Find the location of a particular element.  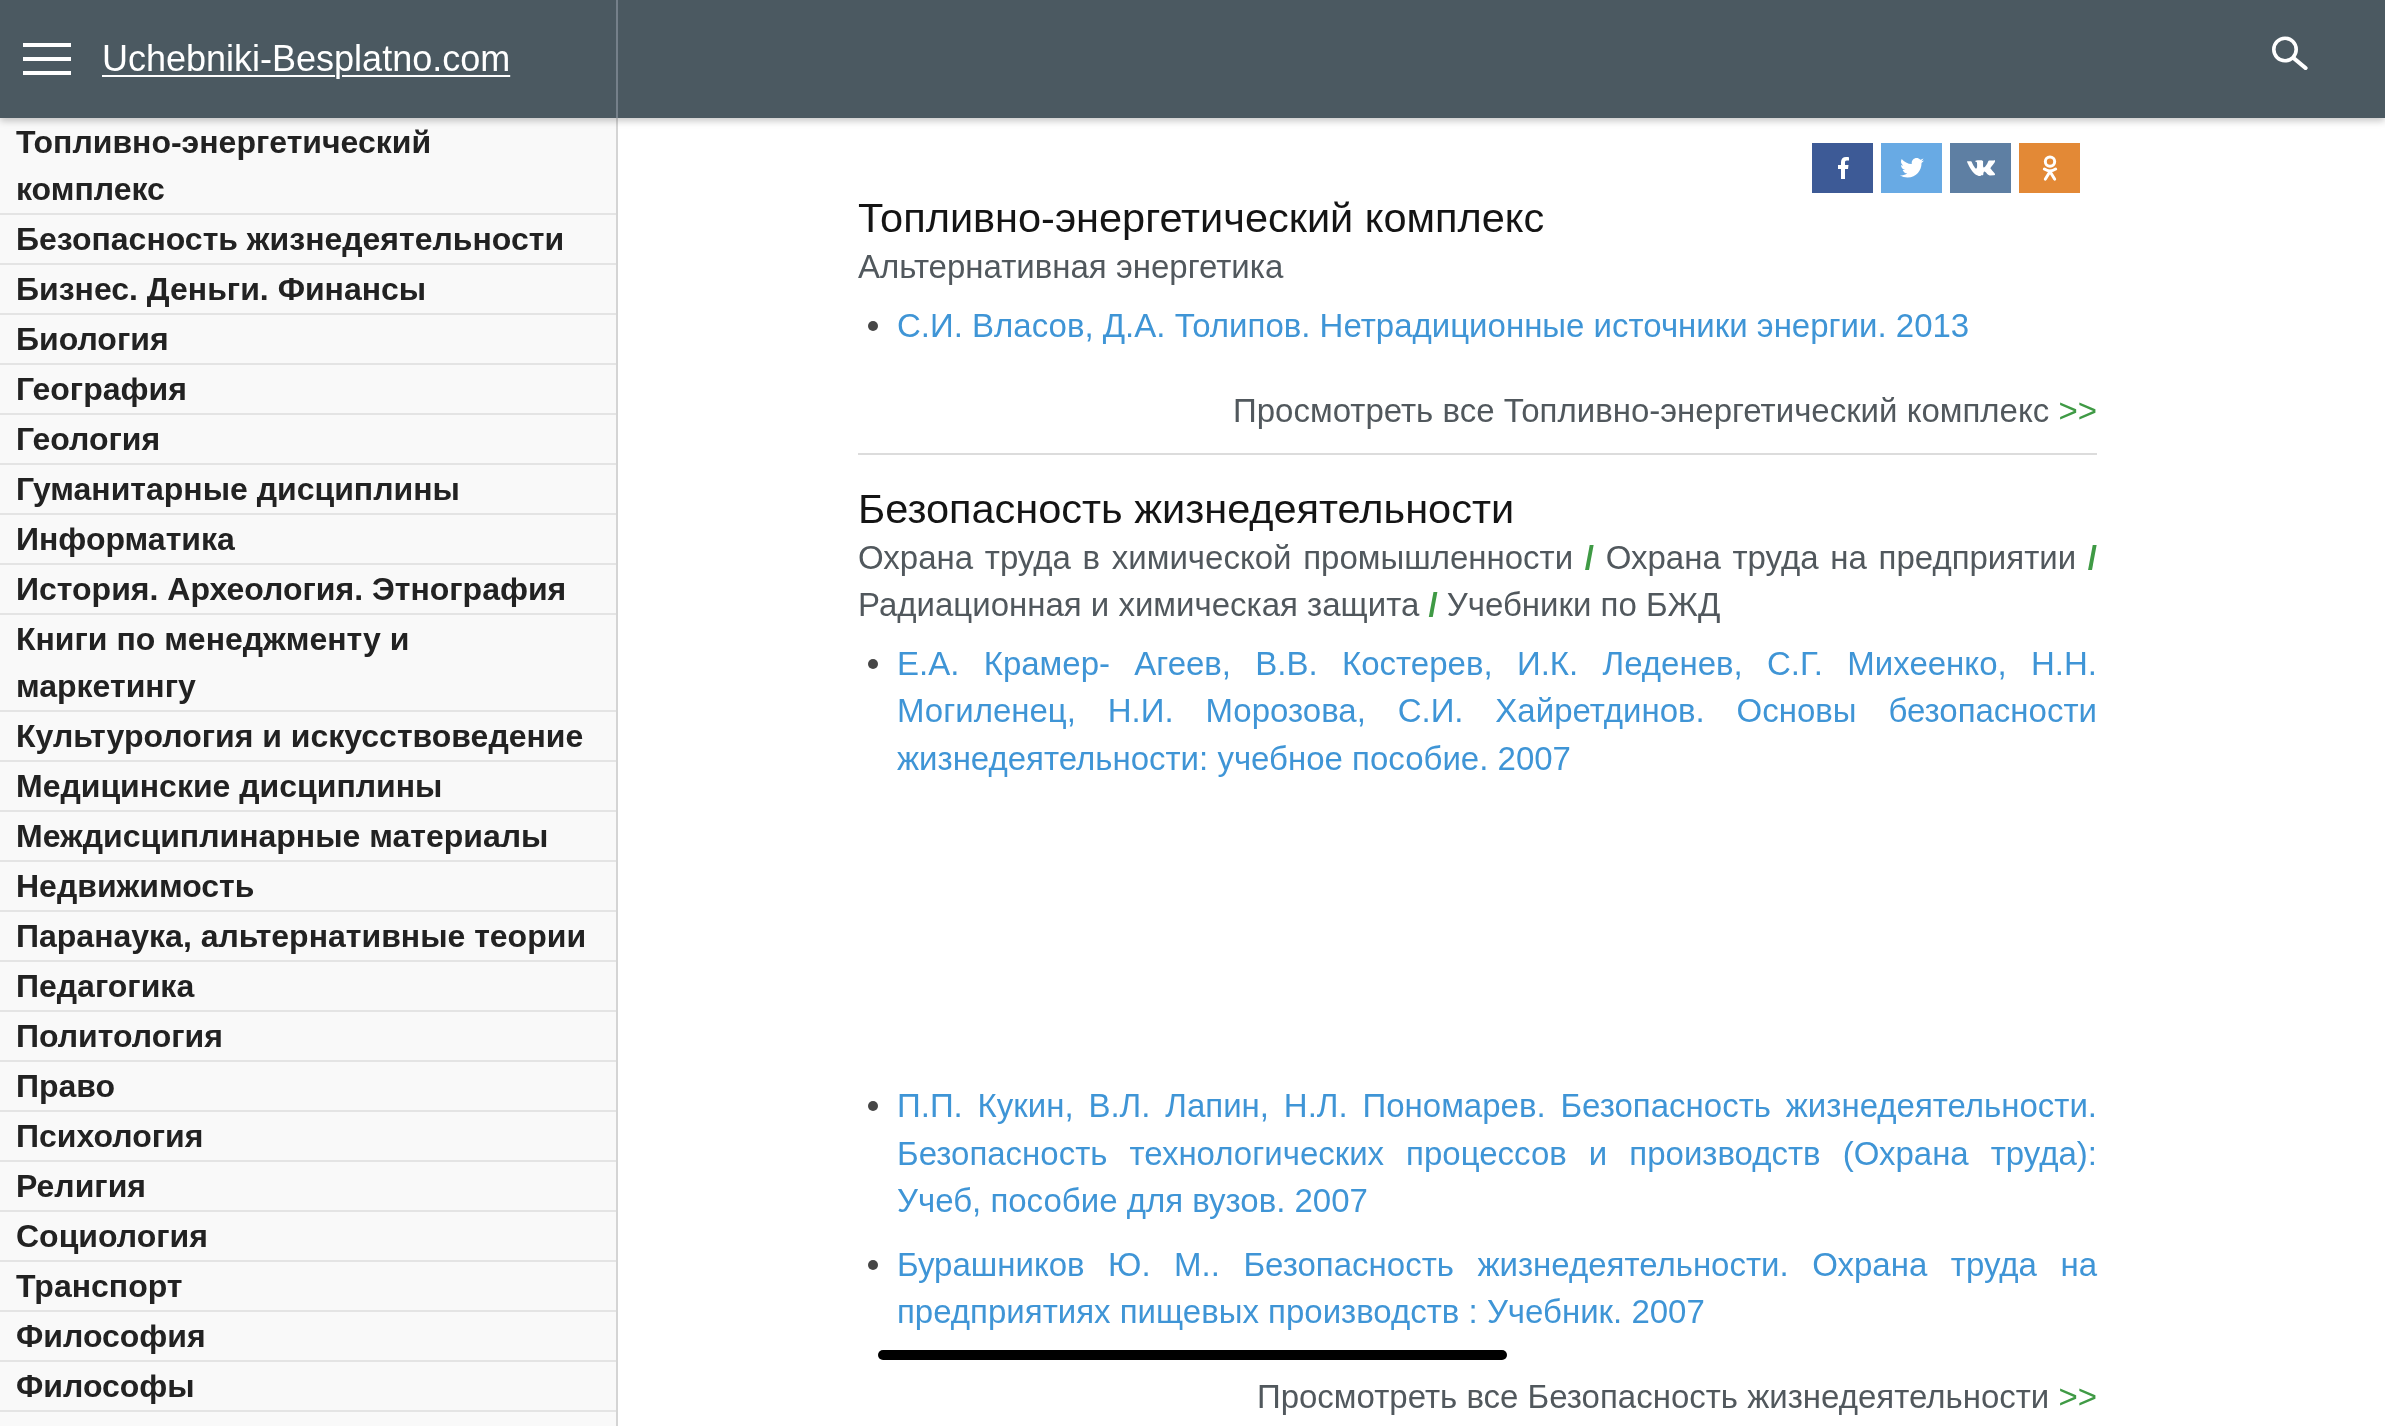

search-icon is located at coordinates (2290, 53).